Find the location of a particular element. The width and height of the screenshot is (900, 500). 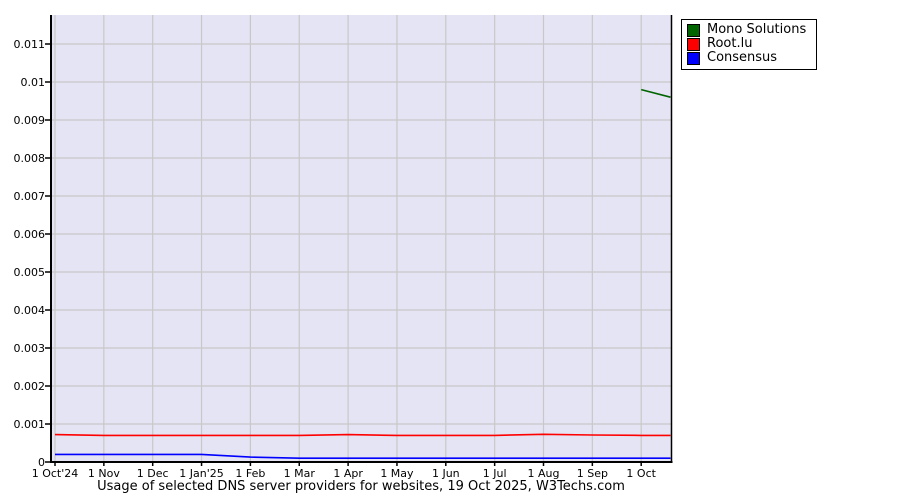

legend-label: Mono Solutions is located at coordinates (757, 29).